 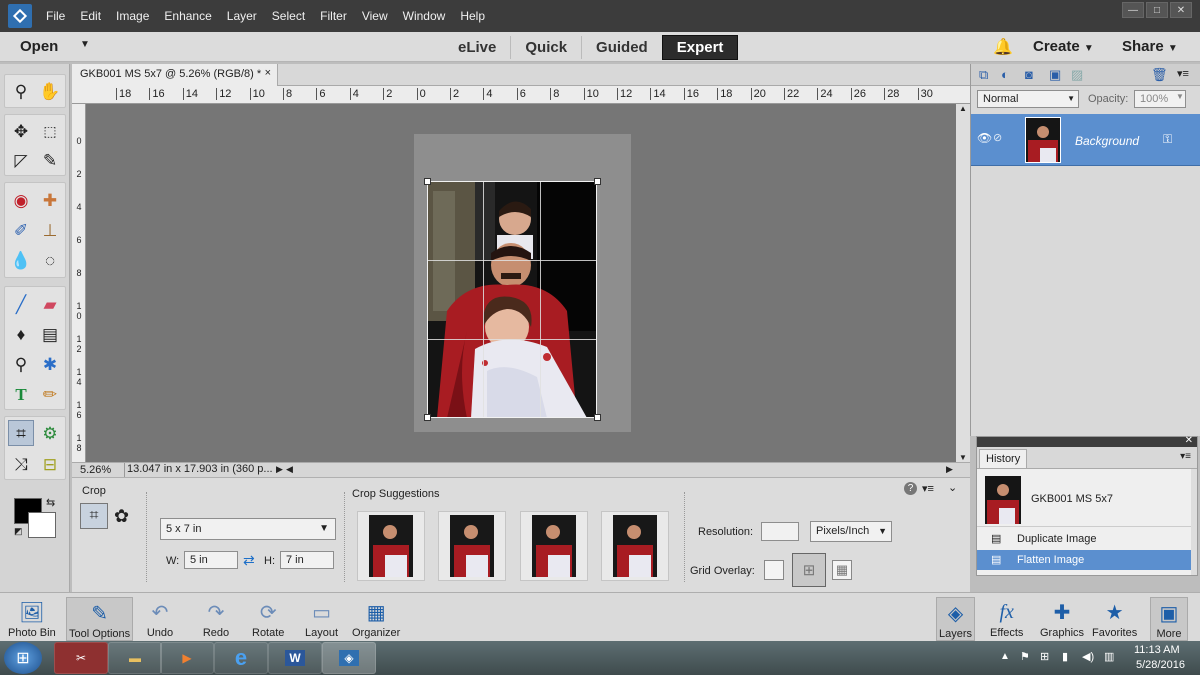 I want to click on mode-elive: eLive, so click(x=478, y=47).